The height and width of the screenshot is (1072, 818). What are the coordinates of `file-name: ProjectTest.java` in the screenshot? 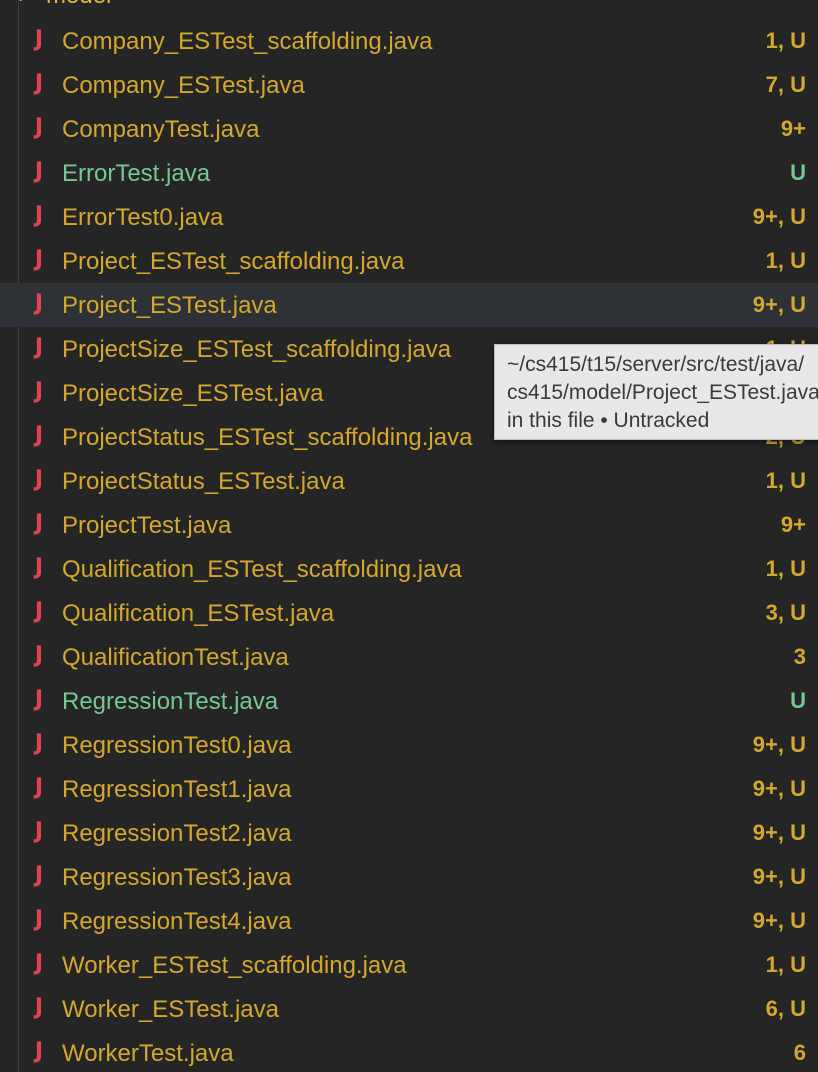 It's located at (147, 525).